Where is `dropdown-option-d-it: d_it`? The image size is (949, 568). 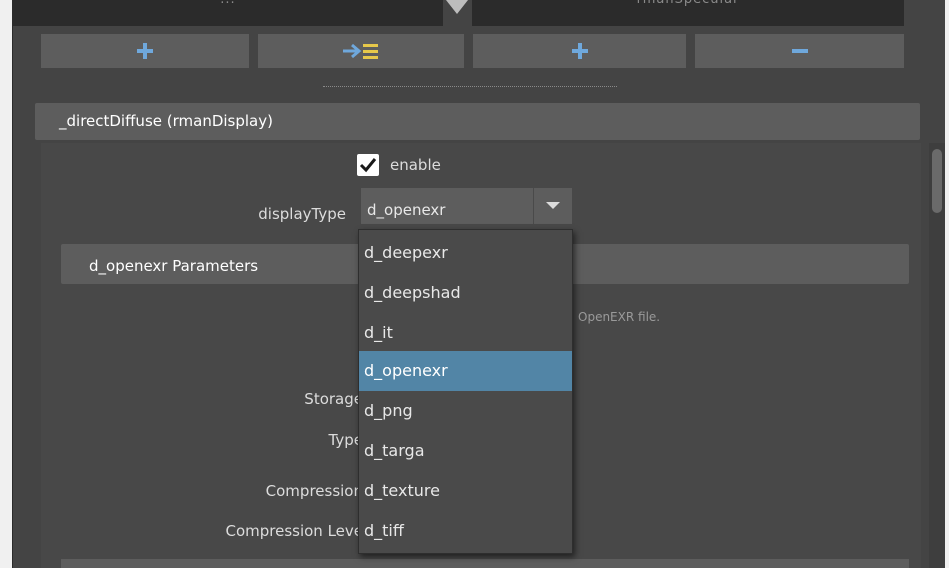
dropdown-option-d-it: d_it is located at coordinates (465, 333).